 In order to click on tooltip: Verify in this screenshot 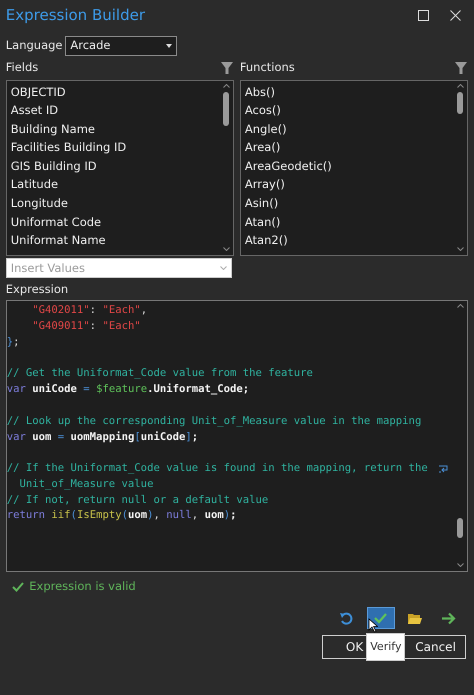, I will do `click(386, 647)`.